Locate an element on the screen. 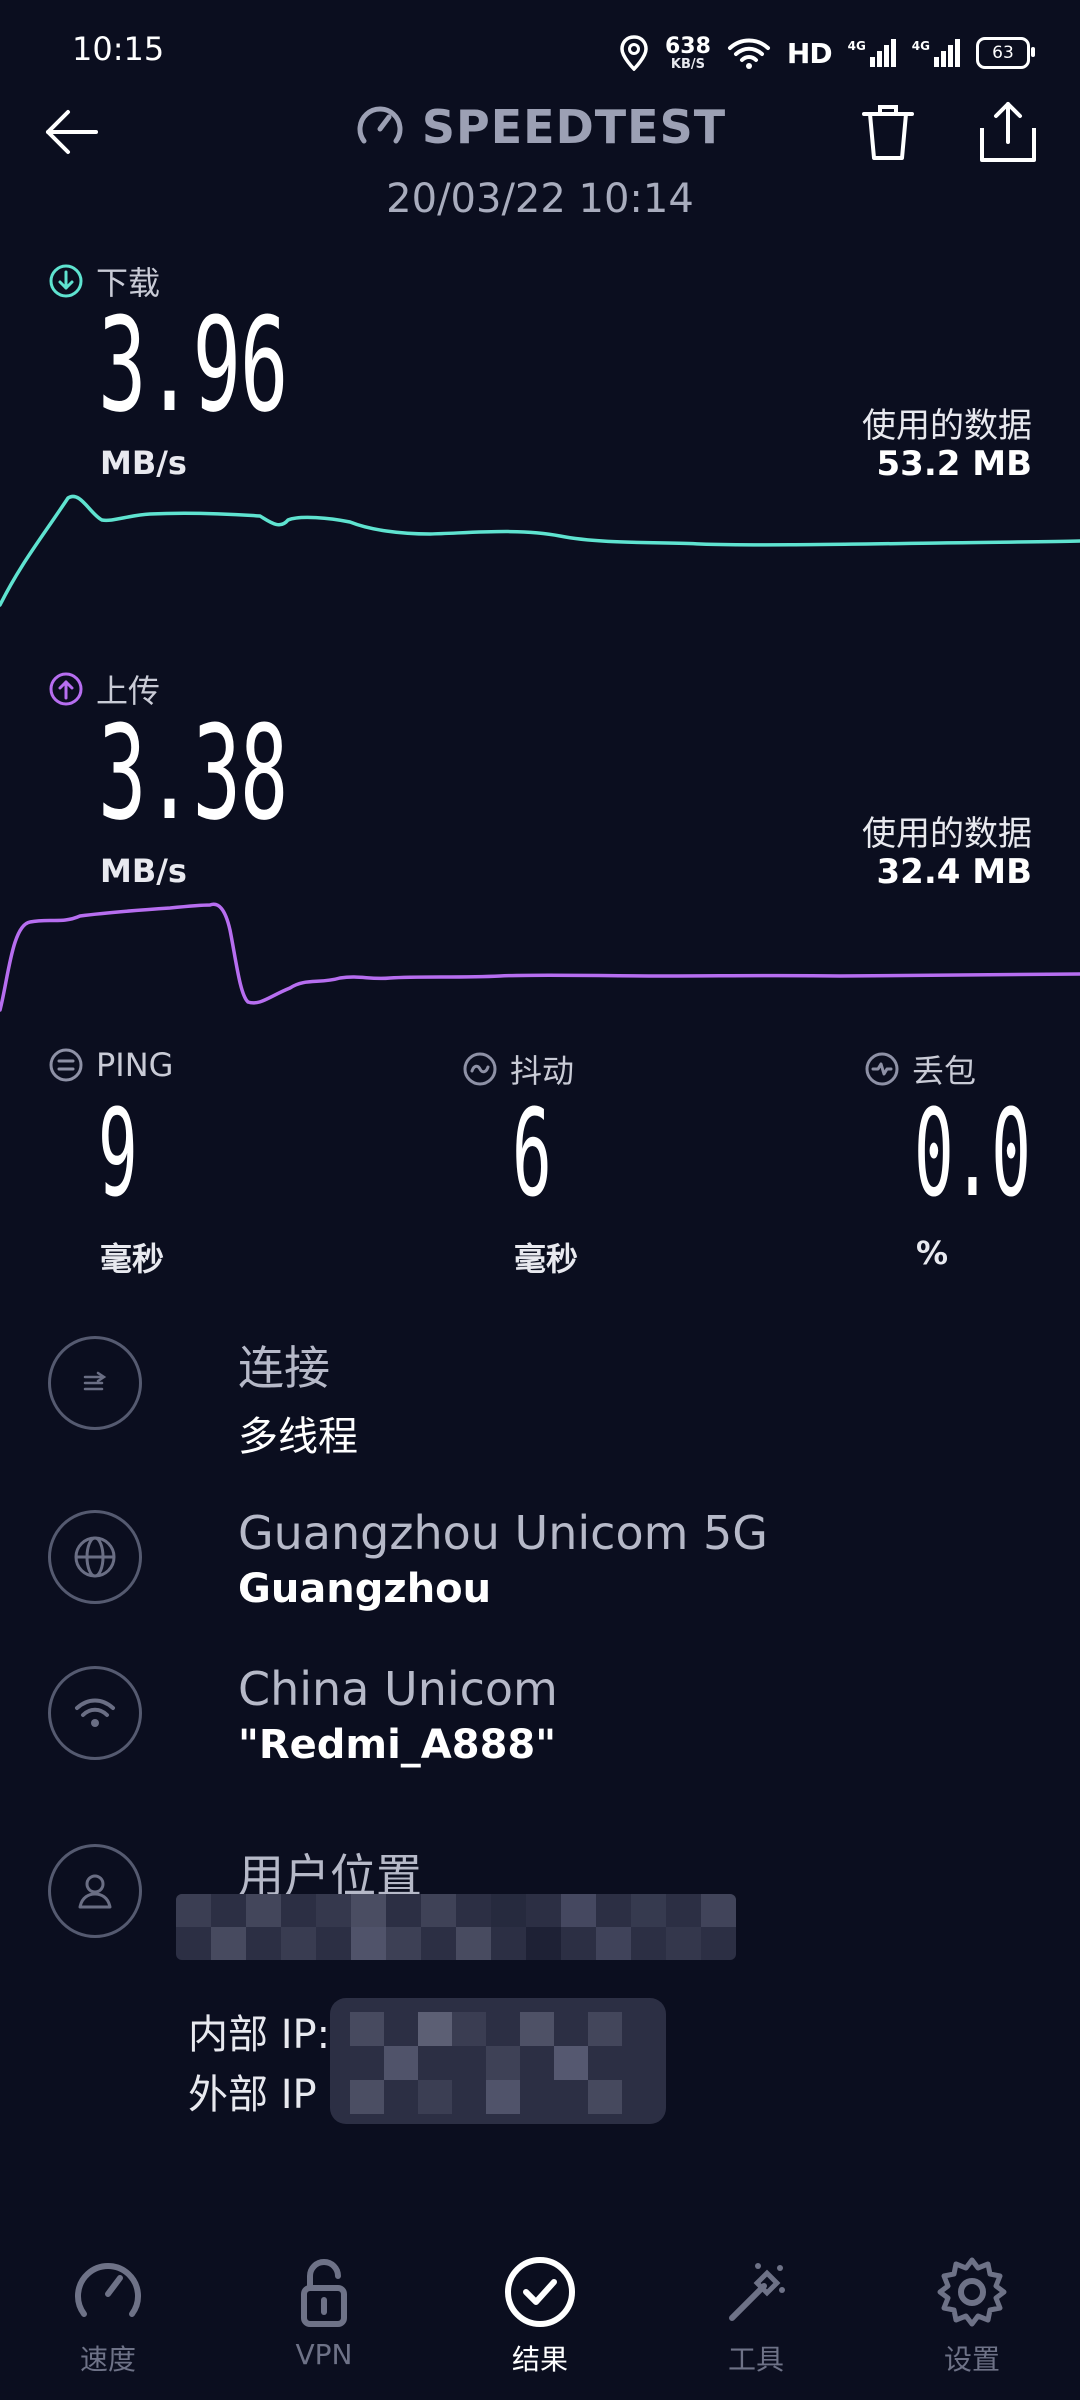  internal-ip-label: 内部 IP: is located at coordinates (259, 2035).